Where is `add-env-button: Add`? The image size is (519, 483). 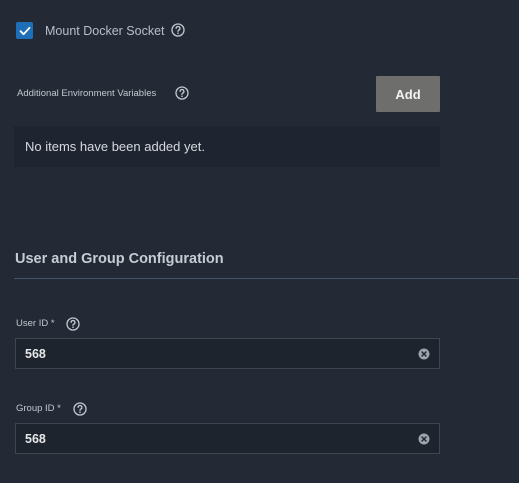
add-env-button: Add is located at coordinates (408, 94).